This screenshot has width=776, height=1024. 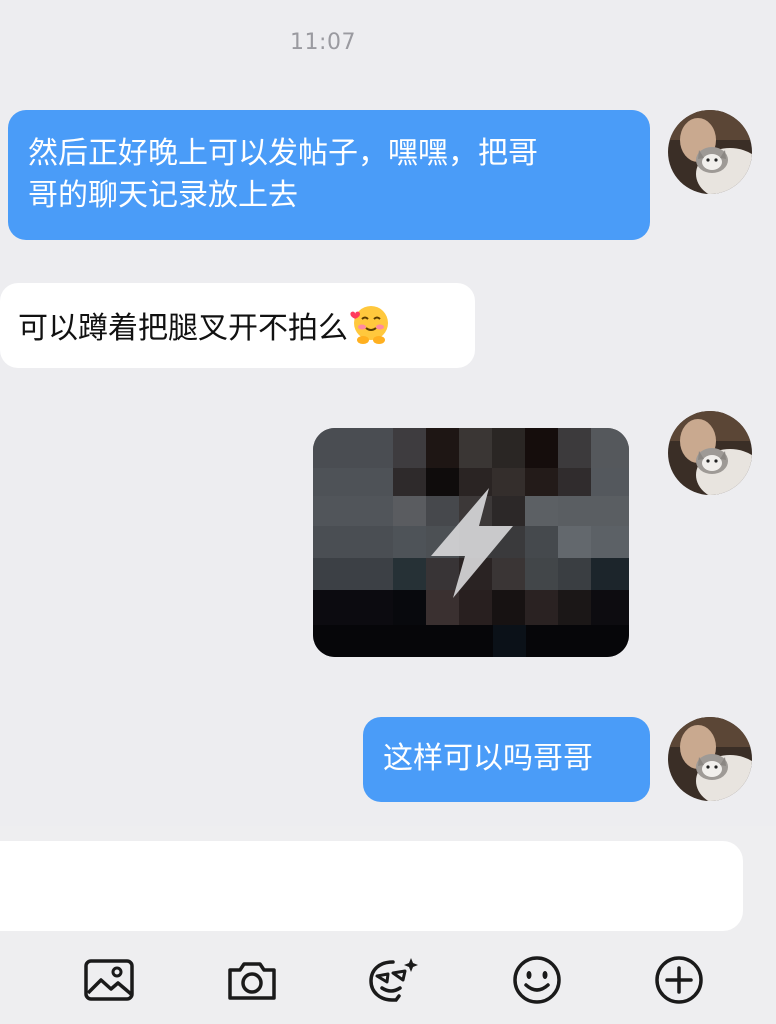 I want to click on plus-icon, so click(x=679, y=980).